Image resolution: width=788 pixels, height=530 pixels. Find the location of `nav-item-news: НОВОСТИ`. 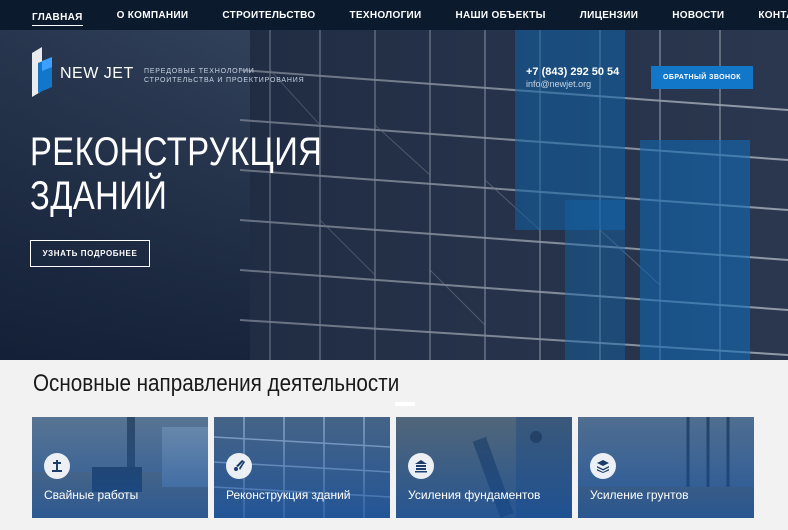

nav-item-news: НОВОСТИ is located at coordinates (698, 15).